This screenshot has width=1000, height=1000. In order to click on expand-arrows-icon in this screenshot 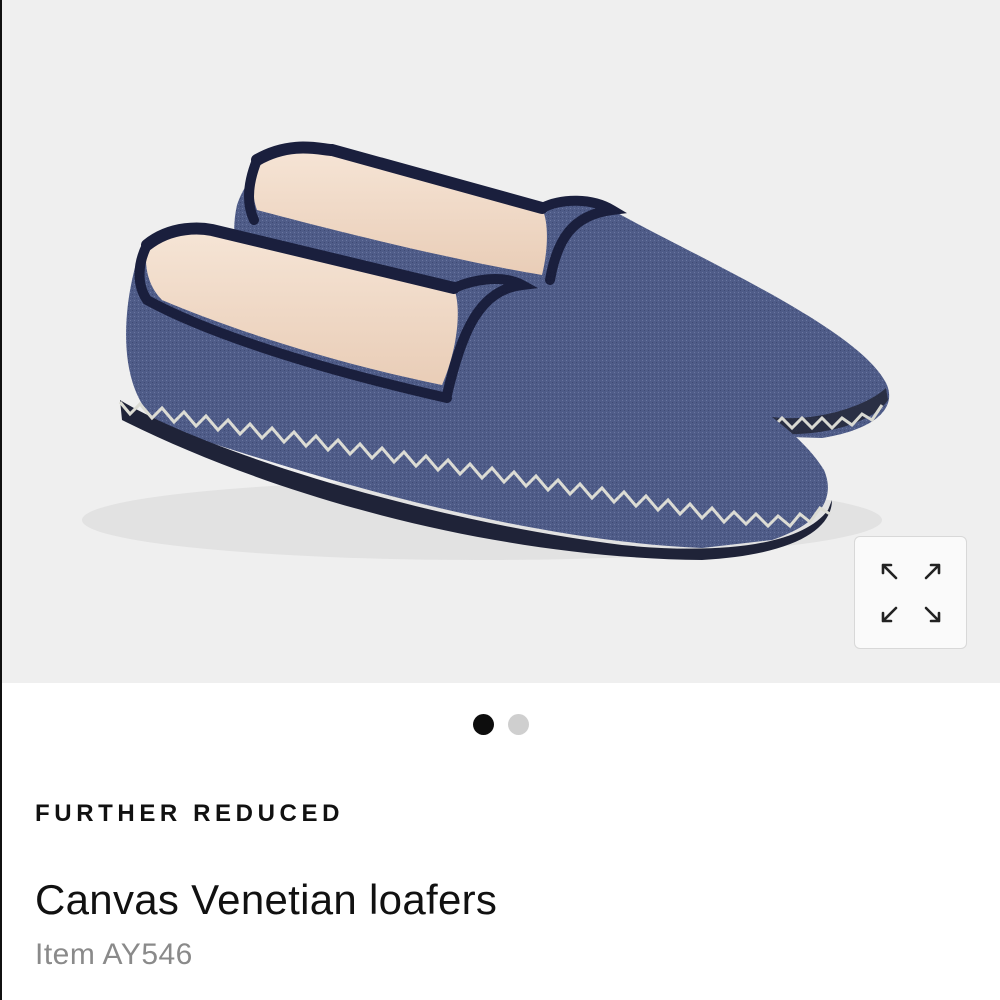, I will do `click(910, 592)`.